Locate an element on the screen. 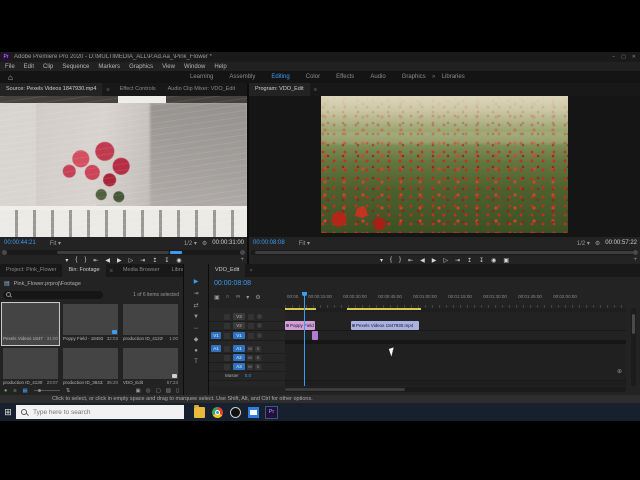  track-target-a1: A1 is located at coordinates (239, 348).